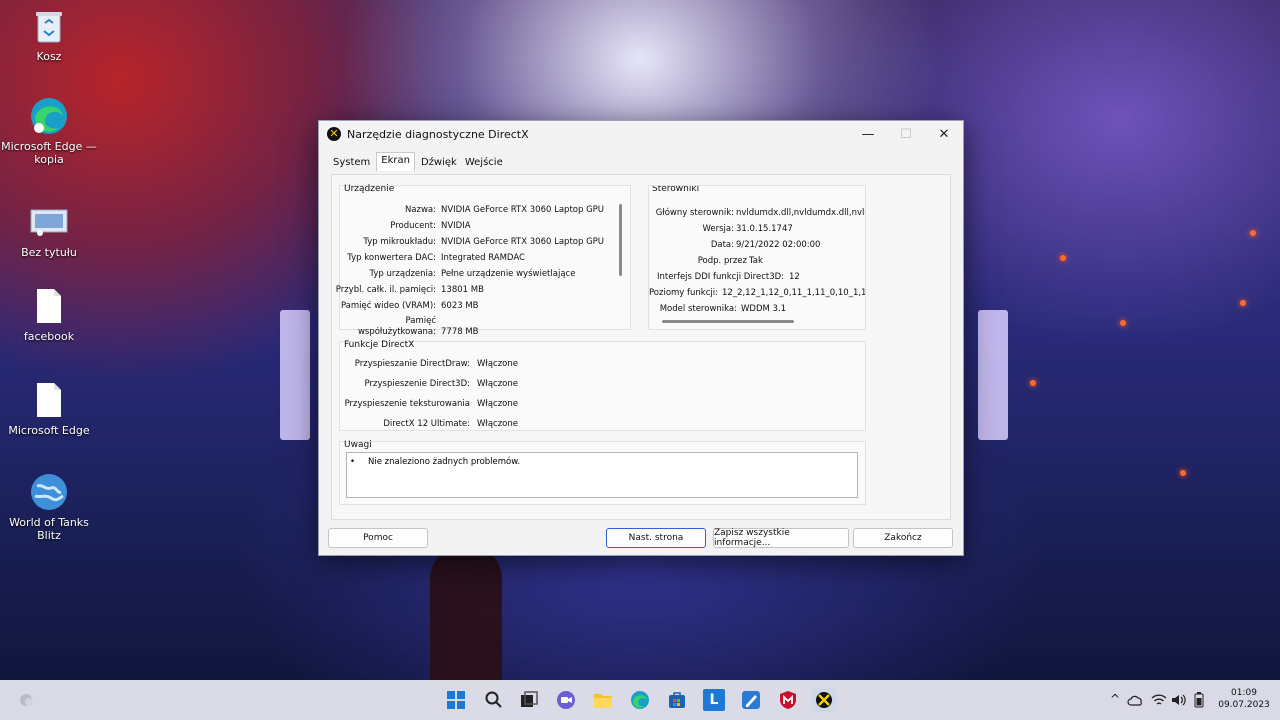 The height and width of the screenshot is (720, 1280). Describe the element at coordinates (756, 261) in the screenshot. I see `field-value: Tak` at that location.